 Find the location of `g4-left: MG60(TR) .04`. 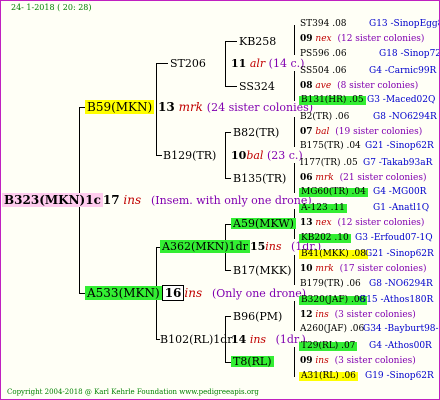

g4-left: MG60(TR) .04 is located at coordinates (333, 192).